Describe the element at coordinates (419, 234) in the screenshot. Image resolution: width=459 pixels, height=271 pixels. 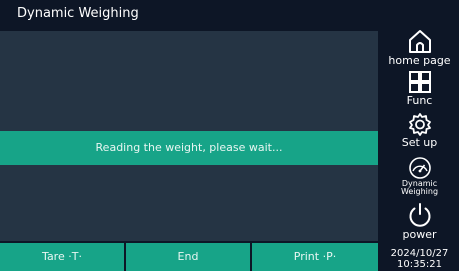
I see `sidebar-label-power: power` at that location.